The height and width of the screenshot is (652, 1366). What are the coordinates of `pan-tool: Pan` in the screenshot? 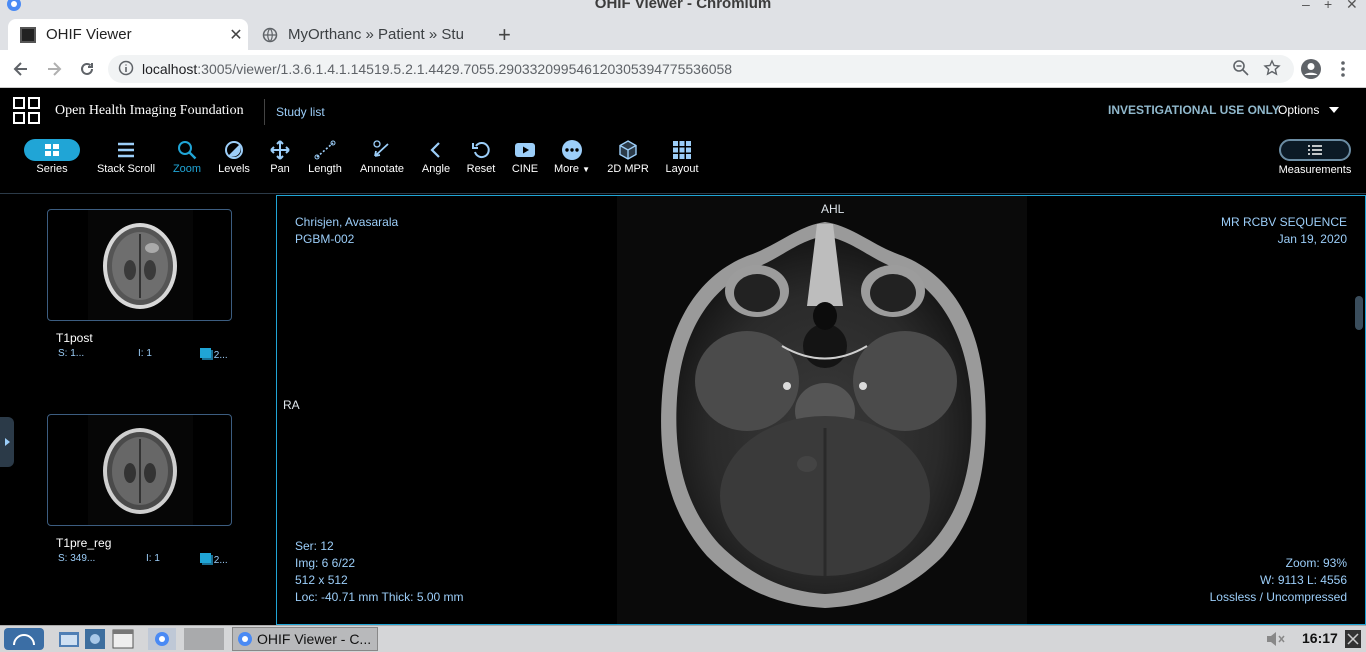 It's located at (280, 156).